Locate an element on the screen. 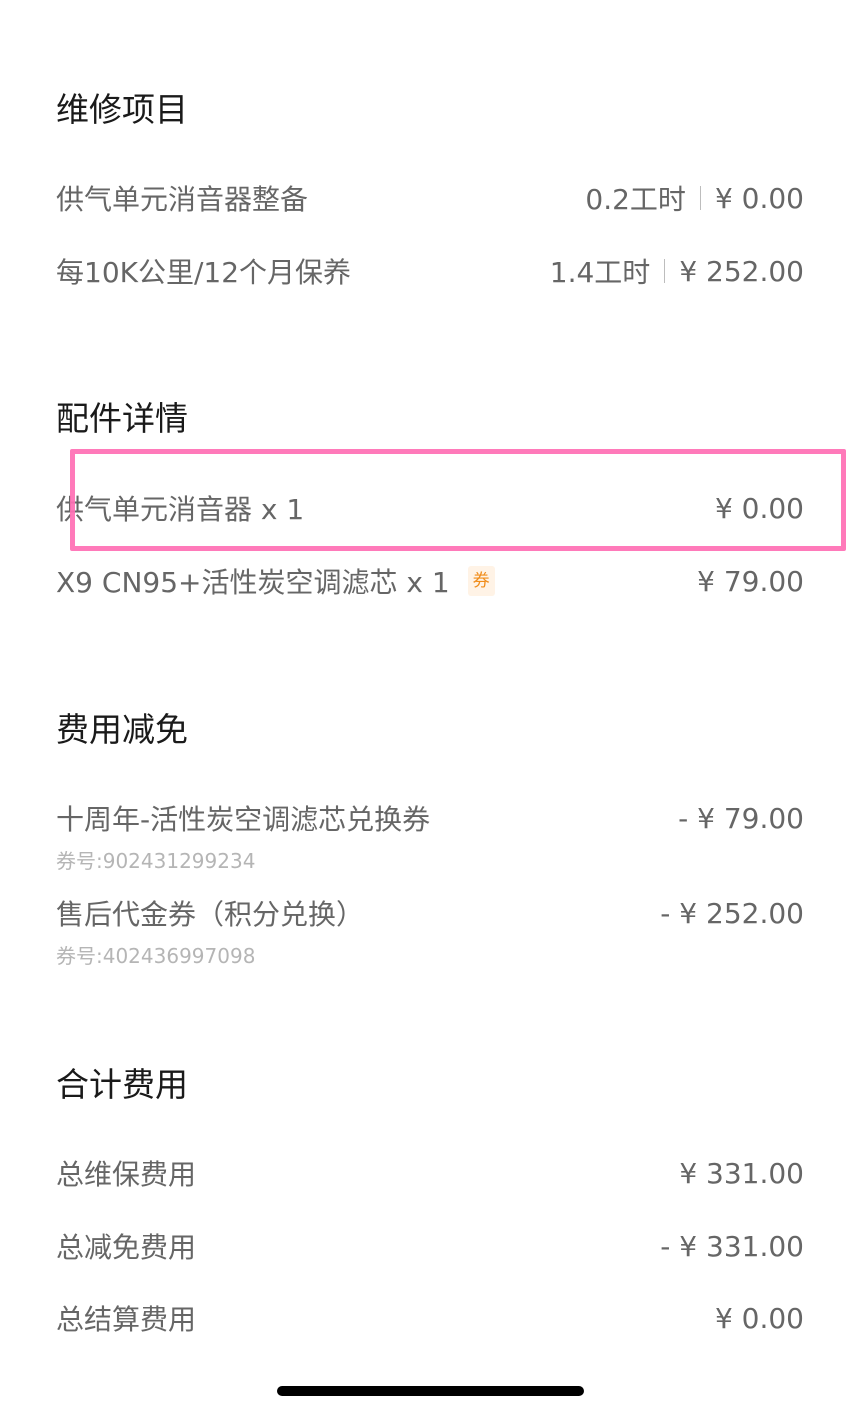 This screenshot has width=860, height=1413. repair-item-value: 0.2工时 ¥ 0.00 is located at coordinates (694, 198).